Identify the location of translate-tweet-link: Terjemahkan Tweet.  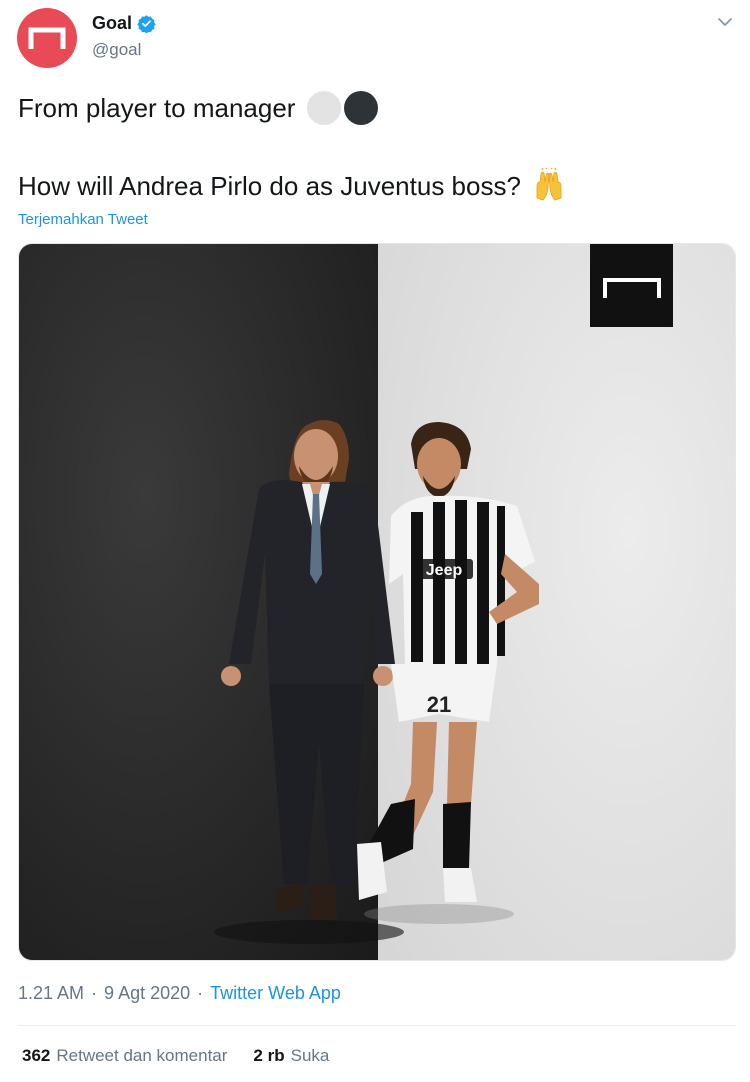
(83, 219).